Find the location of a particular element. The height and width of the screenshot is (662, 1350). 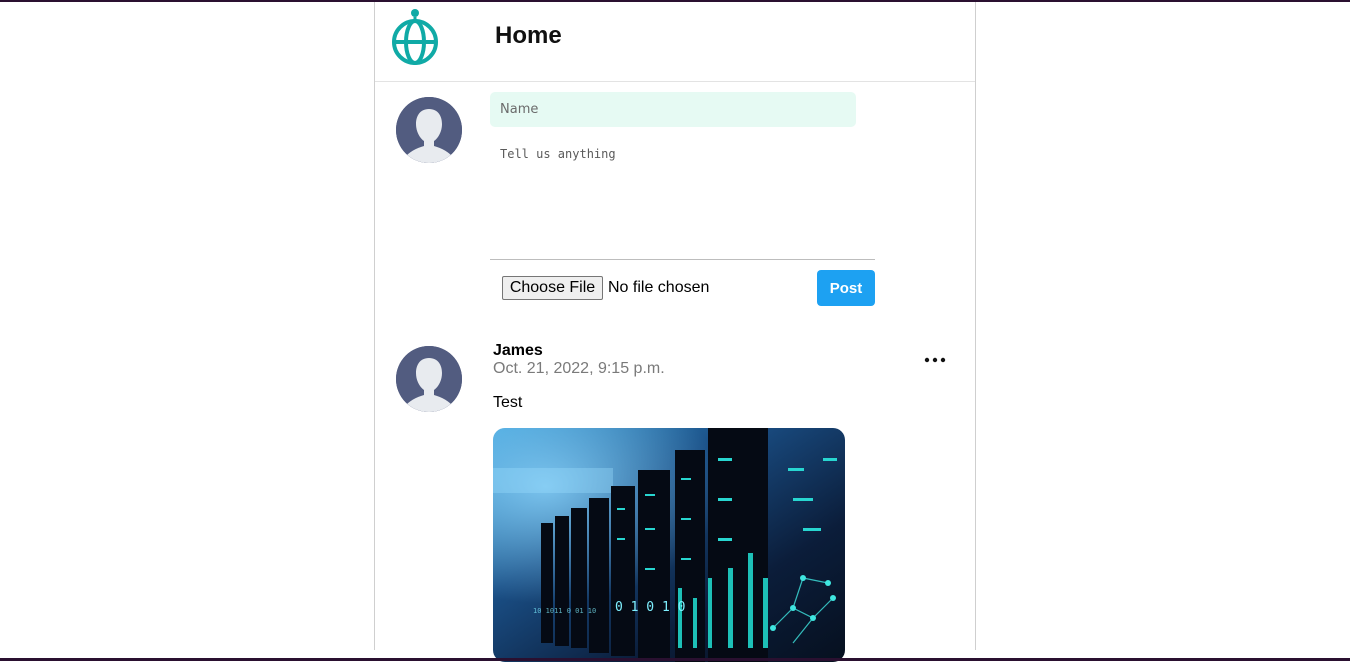

page-title: Home is located at coordinates (528, 35).